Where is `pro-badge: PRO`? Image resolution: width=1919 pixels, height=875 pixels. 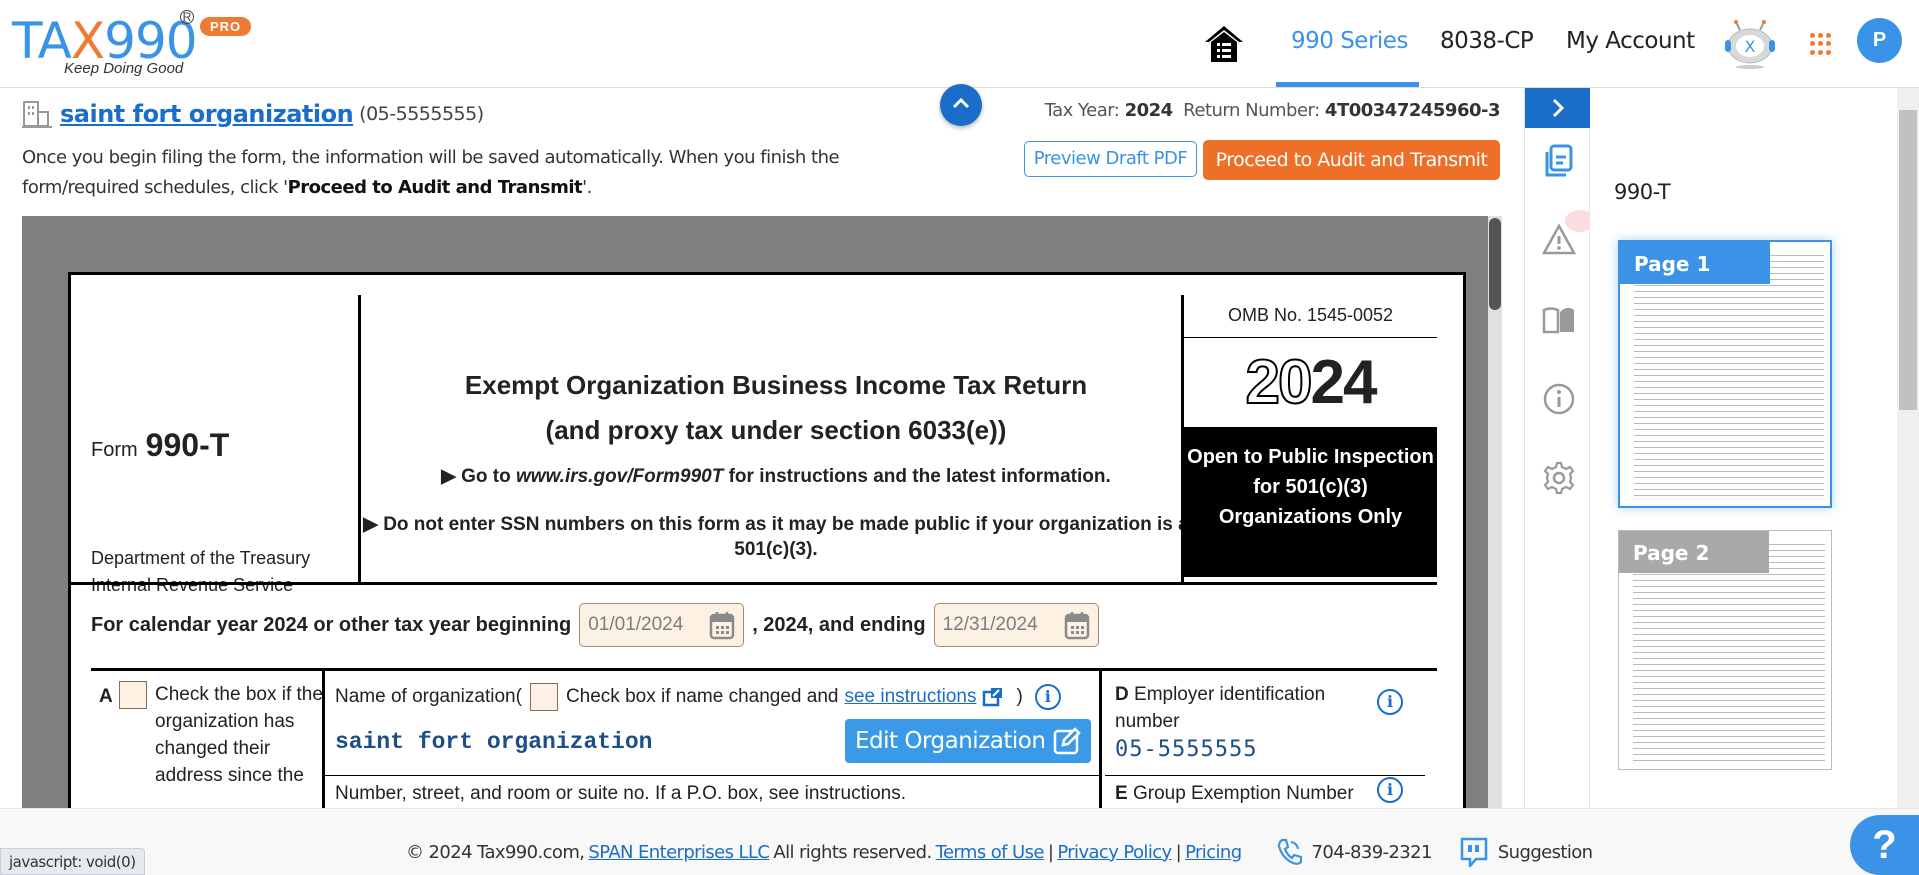 pro-badge: PRO is located at coordinates (226, 26).